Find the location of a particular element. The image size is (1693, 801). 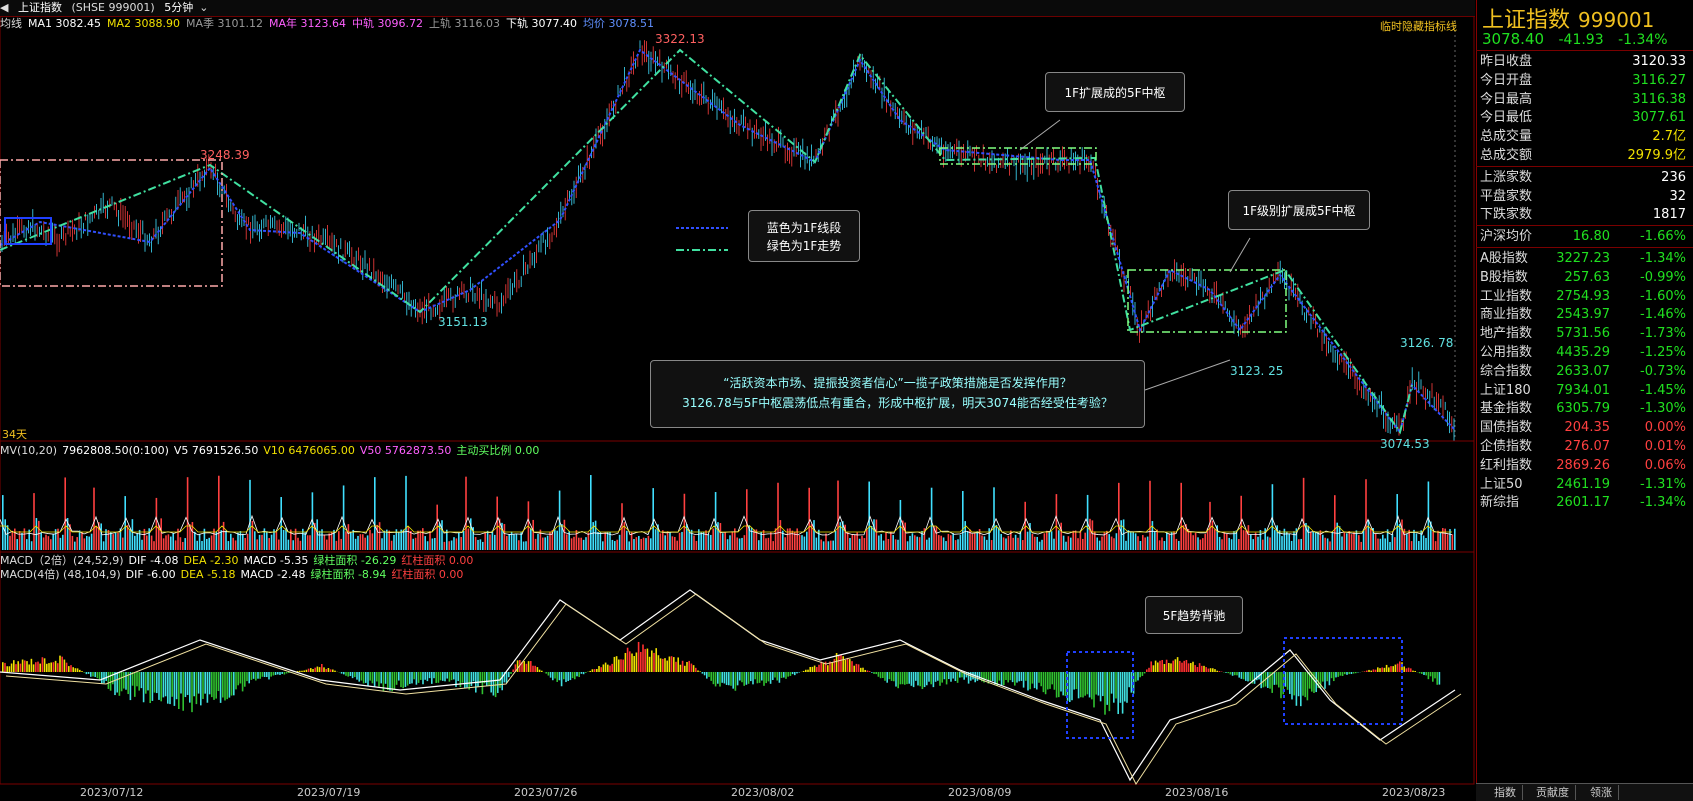

index-row: 基金指数6305.79-1.30% is located at coordinates (1585, 408).